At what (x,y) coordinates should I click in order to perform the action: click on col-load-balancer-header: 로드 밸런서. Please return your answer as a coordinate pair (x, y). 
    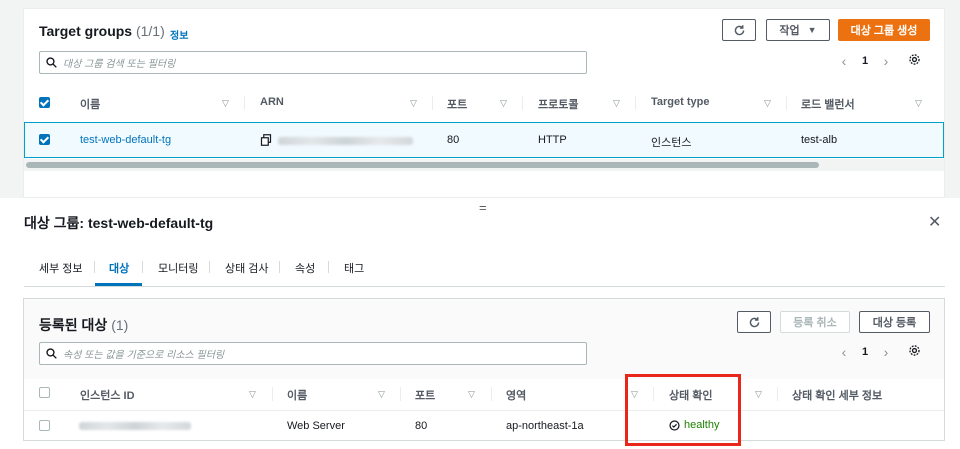
    Looking at the image, I should click on (828, 104).